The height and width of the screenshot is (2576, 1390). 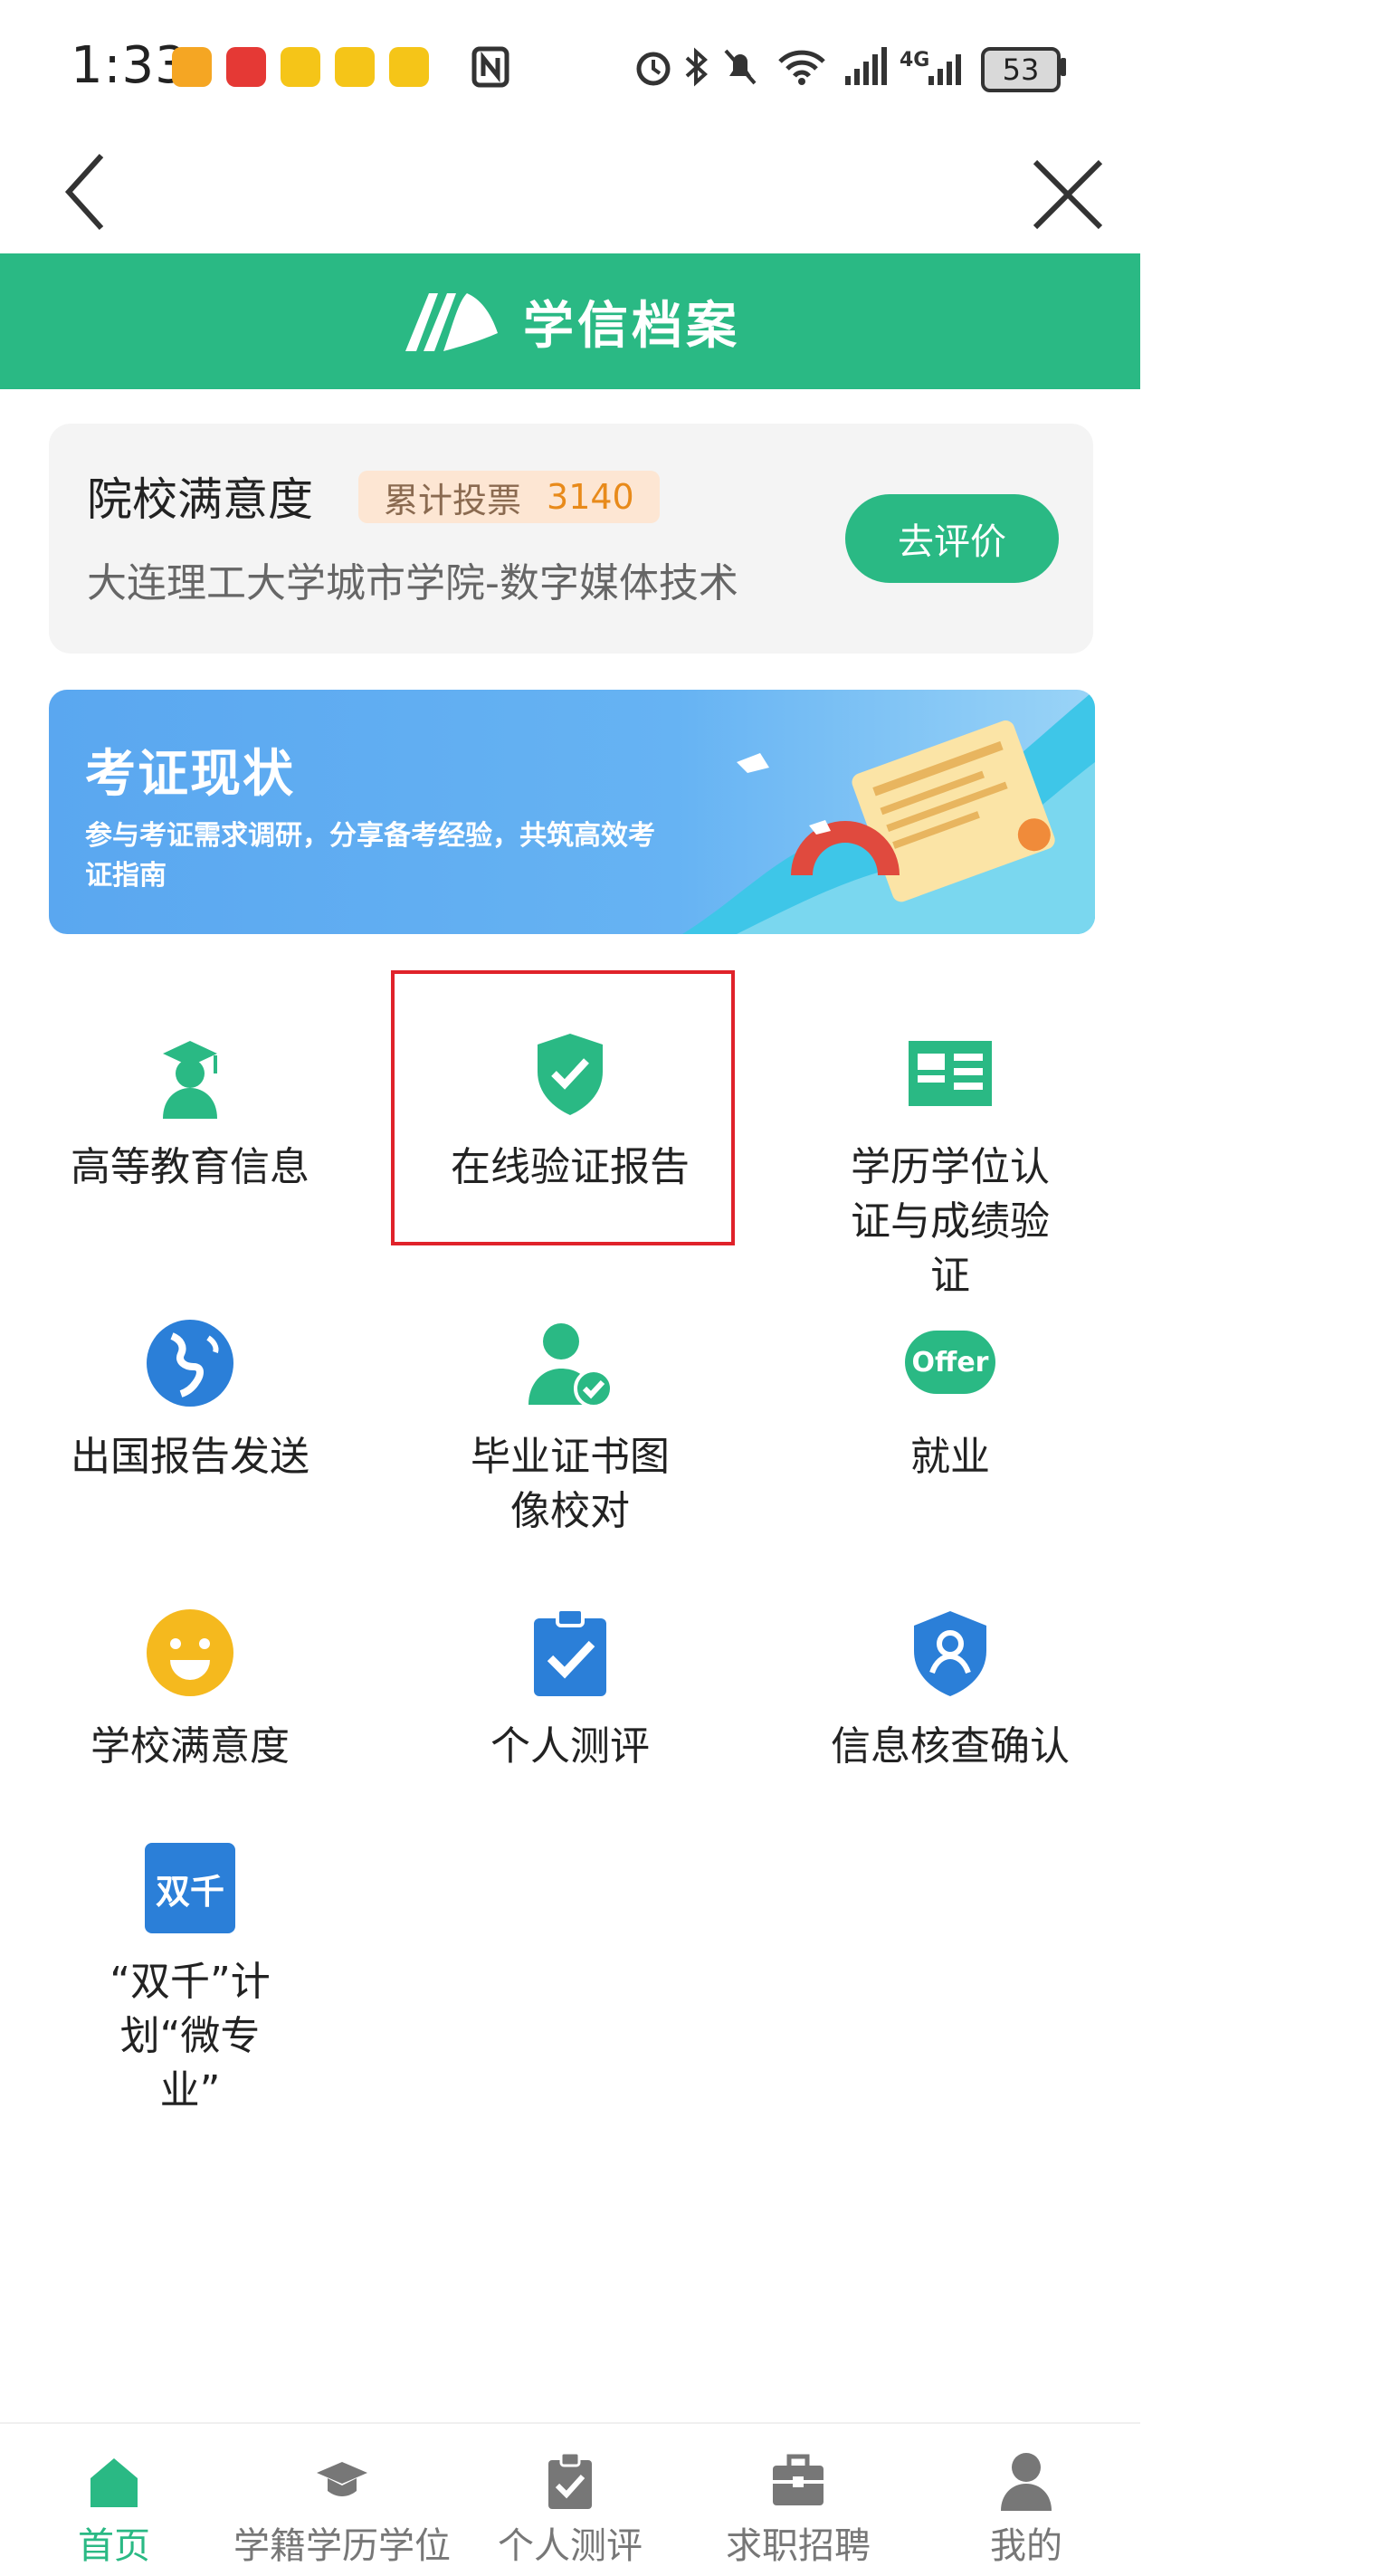 What do you see at coordinates (571, 539) in the screenshot?
I see `satisfaction-card: 院校满意度 累计投票 3140 大连理工大学城市学院-数字媒体技术 去评价` at bounding box center [571, 539].